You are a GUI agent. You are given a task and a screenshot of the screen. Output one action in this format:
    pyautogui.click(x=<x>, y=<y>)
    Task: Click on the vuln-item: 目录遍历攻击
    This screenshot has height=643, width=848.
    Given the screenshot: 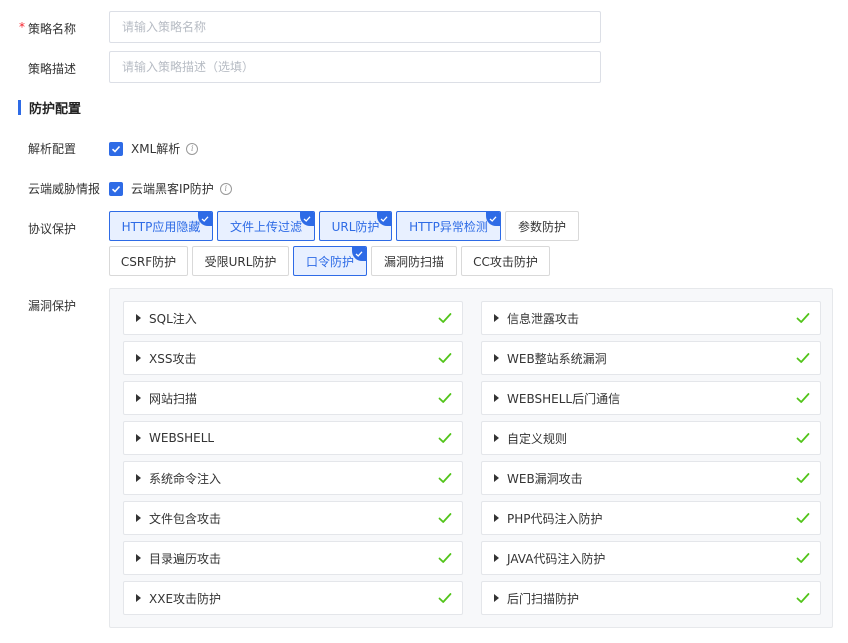 What is the action you would take?
    pyautogui.click(x=293, y=558)
    